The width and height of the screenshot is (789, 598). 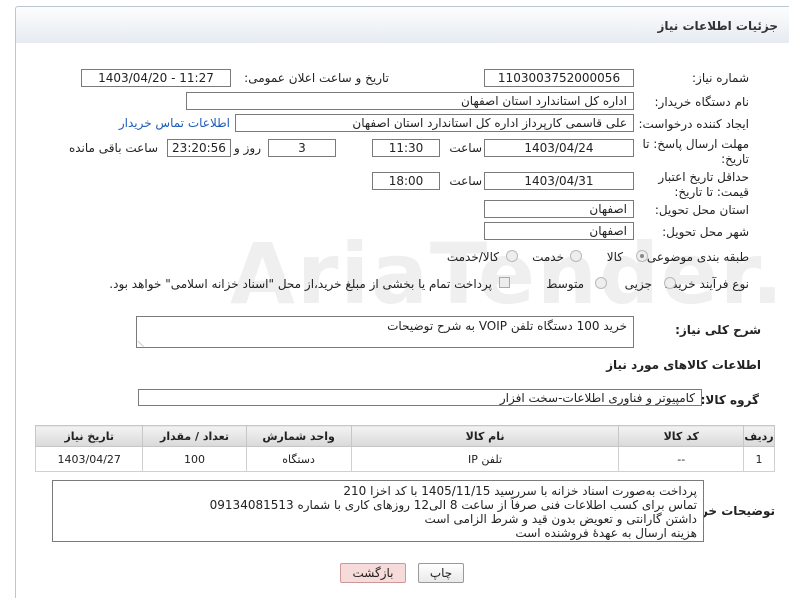 What do you see at coordinates (559, 209) in the screenshot?
I see `province-field: اصفهان` at bounding box center [559, 209].